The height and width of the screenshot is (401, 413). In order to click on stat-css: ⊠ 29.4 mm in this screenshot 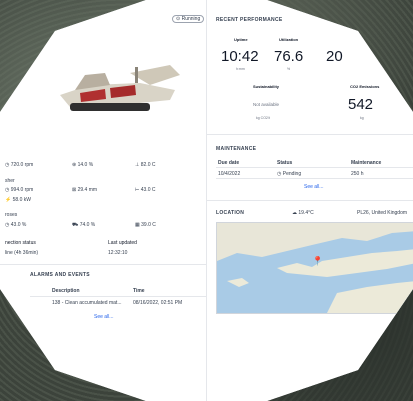, I will do `click(85, 190)`.